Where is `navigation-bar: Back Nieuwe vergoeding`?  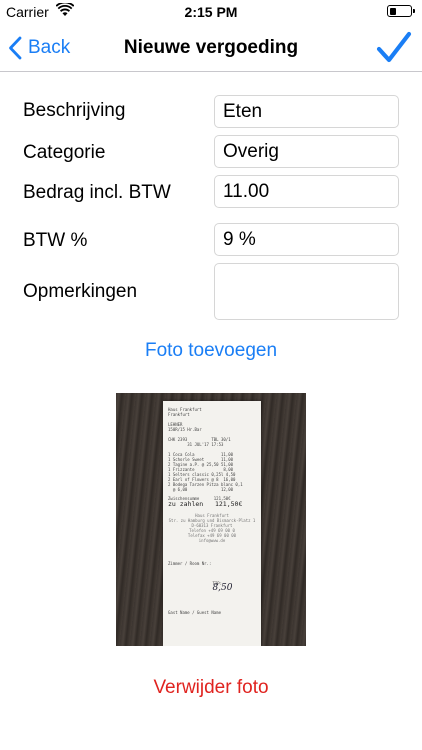
navigation-bar: Back Nieuwe vergoeding is located at coordinates (211, 48).